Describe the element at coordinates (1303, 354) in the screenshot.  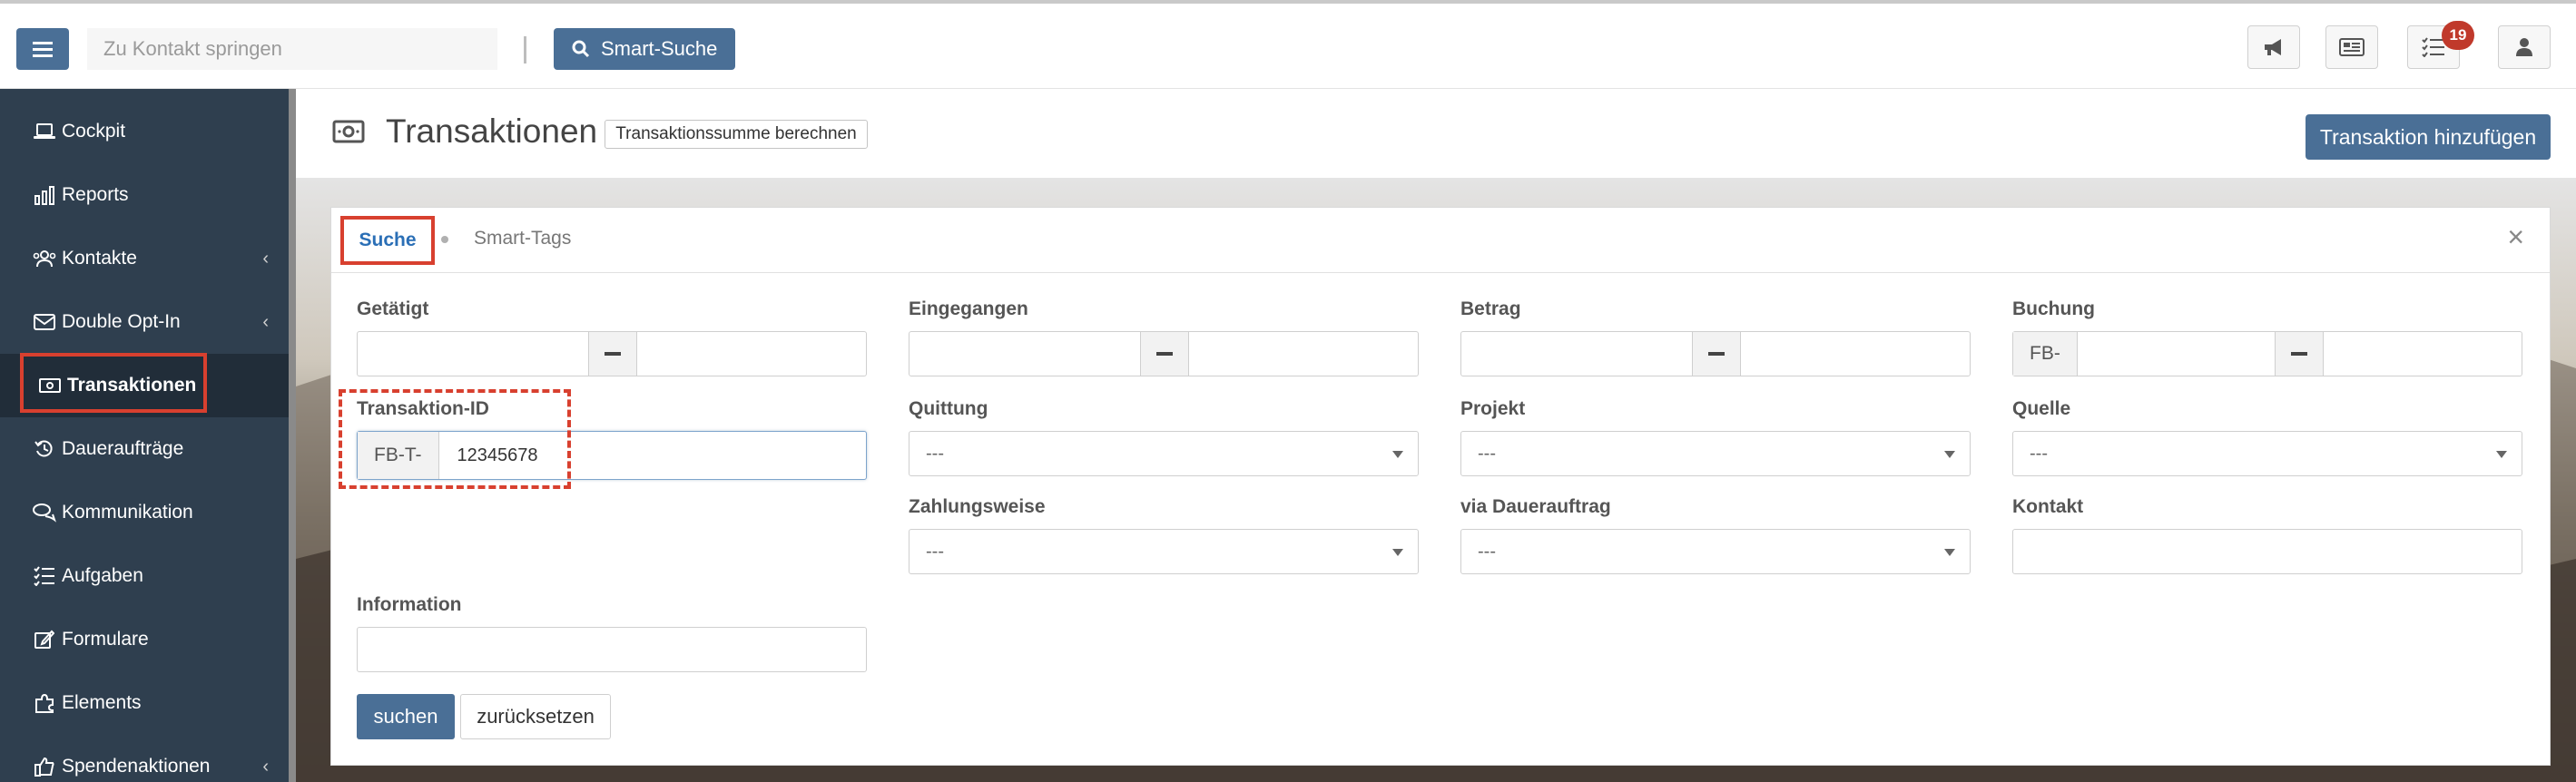
I see `eingegangen-to-input` at that location.